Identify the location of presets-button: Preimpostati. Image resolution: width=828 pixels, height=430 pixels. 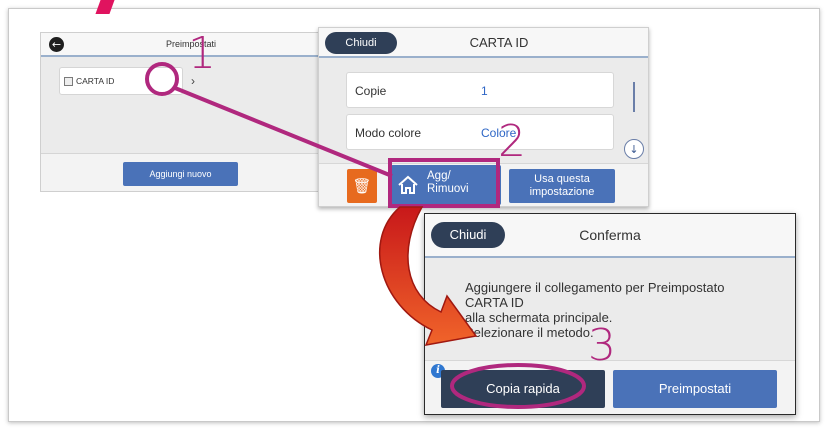
(695, 389).